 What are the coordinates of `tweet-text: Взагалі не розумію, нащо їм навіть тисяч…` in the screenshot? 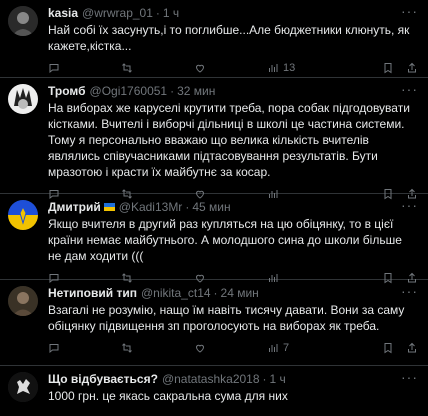 It's located at (226, 318).